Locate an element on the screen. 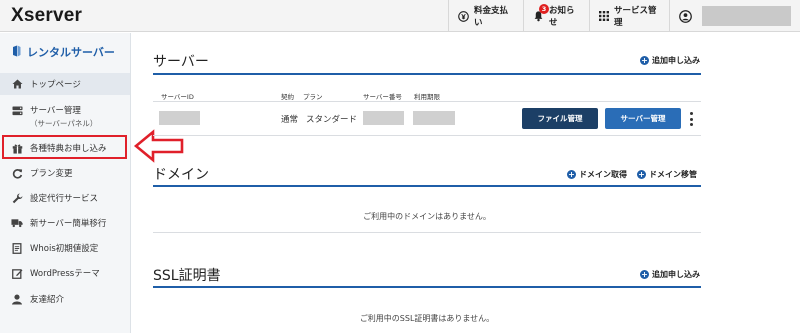 The image size is (800, 333). domain-section-title: ドメイン is located at coordinates (181, 175).